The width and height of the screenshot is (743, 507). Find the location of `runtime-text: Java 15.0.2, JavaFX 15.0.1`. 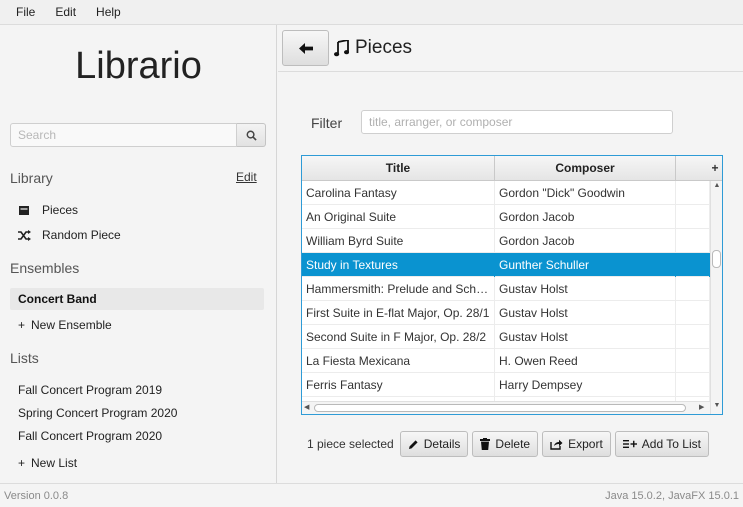

runtime-text: Java 15.0.2, JavaFX 15.0.1 is located at coordinates (672, 496).